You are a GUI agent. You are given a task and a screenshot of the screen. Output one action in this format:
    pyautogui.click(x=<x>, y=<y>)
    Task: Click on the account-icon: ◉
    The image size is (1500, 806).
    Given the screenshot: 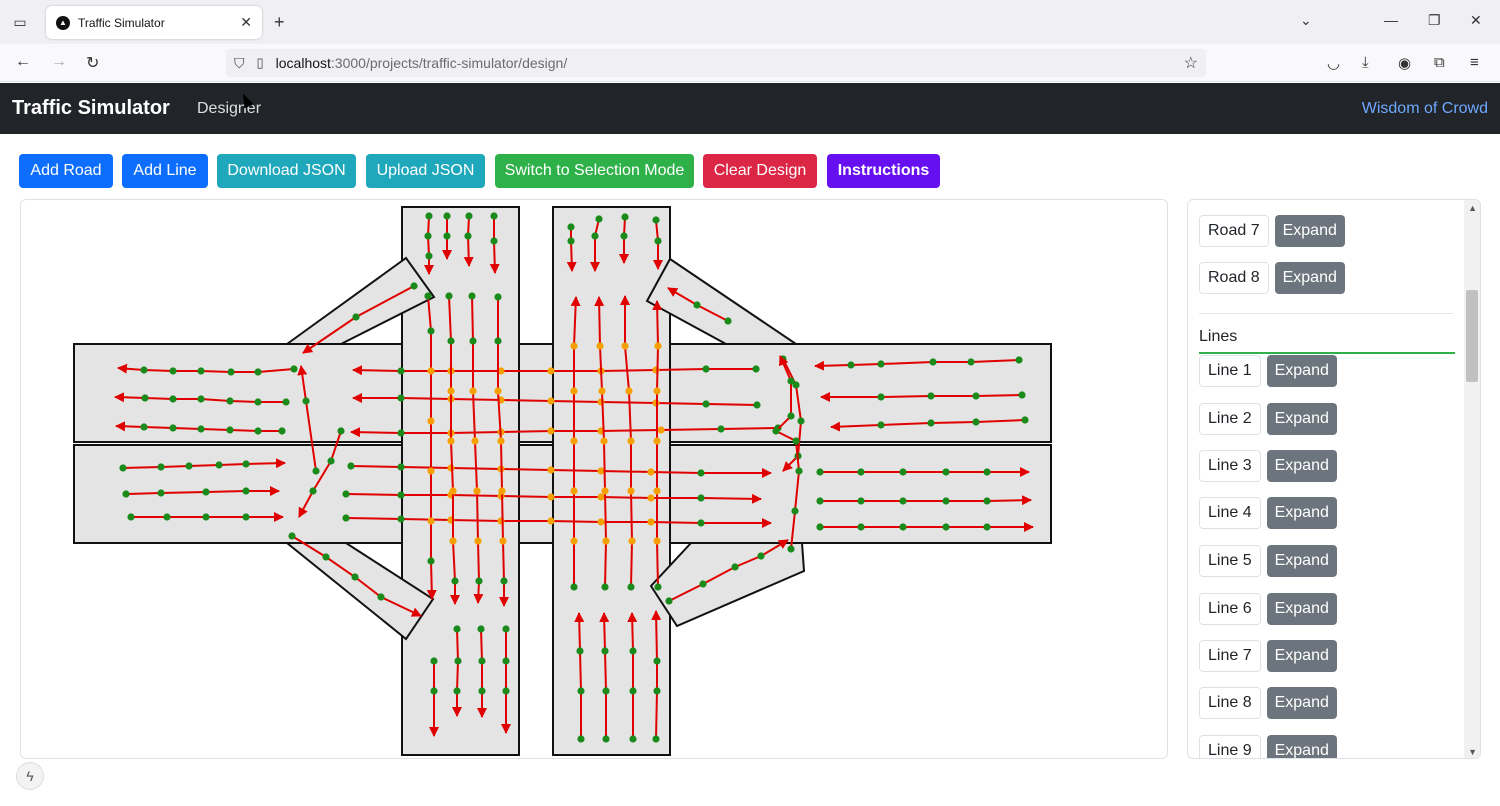 What is the action you would take?
    pyautogui.click(x=1404, y=63)
    